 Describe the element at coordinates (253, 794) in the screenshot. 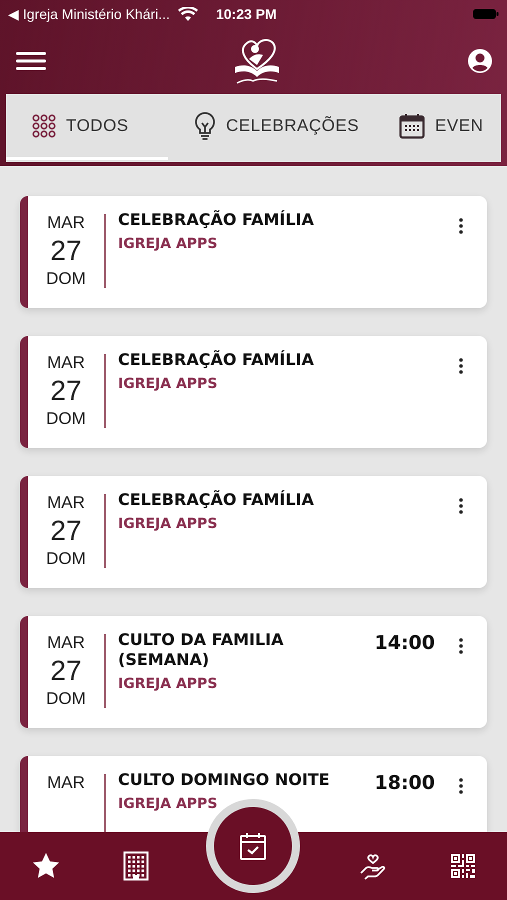

I see `event-card: MAR CULTO DOMINGO NOITE IGREJA APPS 18:00` at that location.